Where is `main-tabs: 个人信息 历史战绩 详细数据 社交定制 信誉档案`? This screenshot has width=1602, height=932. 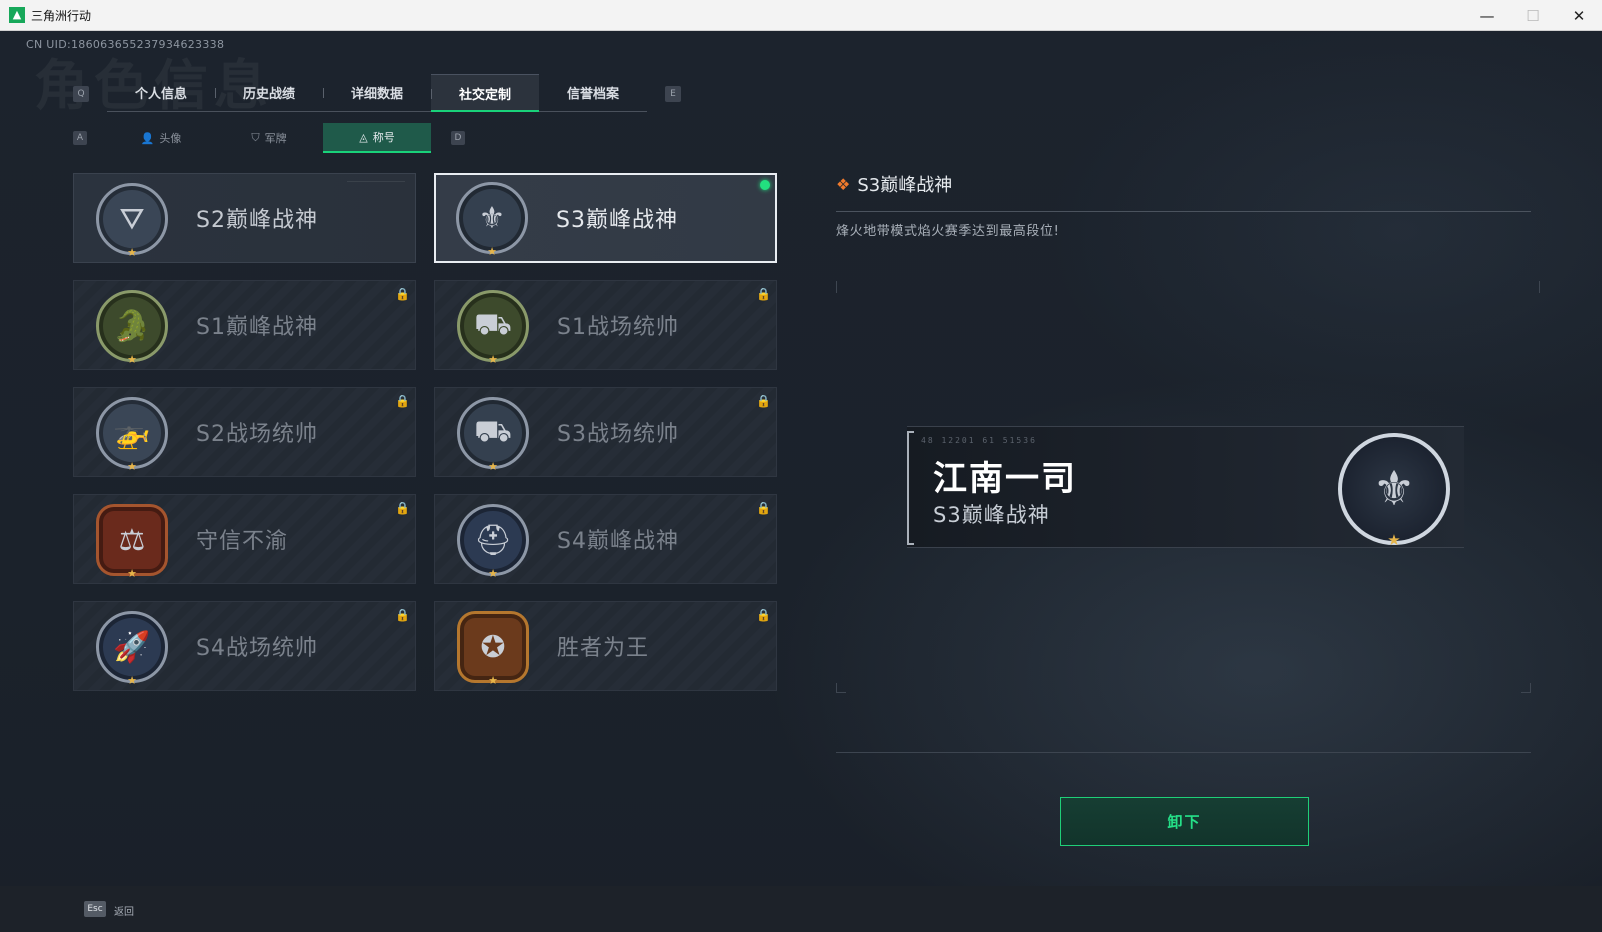 main-tabs: 个人信息 历史战绩 详细数据 社交定制 信誉档案 is located at coordinates (377, 93).